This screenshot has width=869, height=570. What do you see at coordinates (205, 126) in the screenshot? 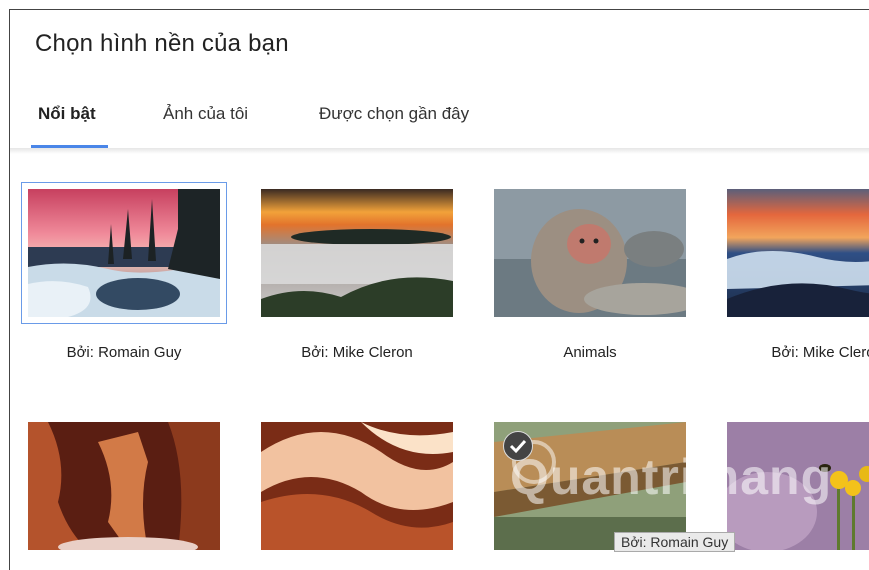
I see `tab-my-photos: Ảnh của tôi` at bounding box center [205, 126].